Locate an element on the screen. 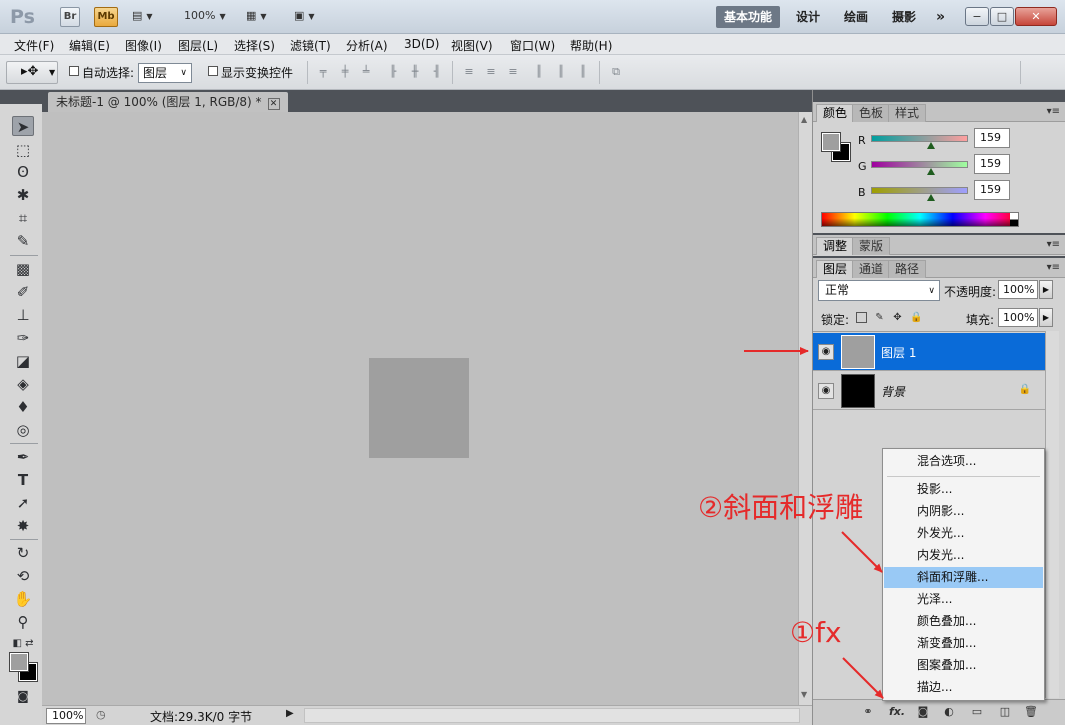 Image resolution: width=1065 pixels, height=725 pixels. arrow-to-fx-button is located at coordinates (863, 678).